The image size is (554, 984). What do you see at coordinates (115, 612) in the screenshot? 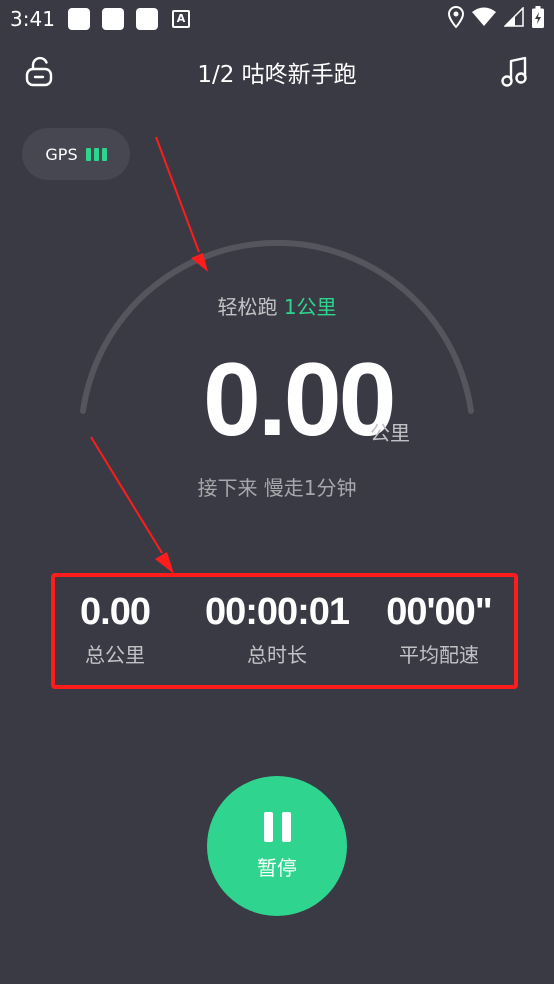
I see `stat-value: 0.00` at bounding box center [115, 612].